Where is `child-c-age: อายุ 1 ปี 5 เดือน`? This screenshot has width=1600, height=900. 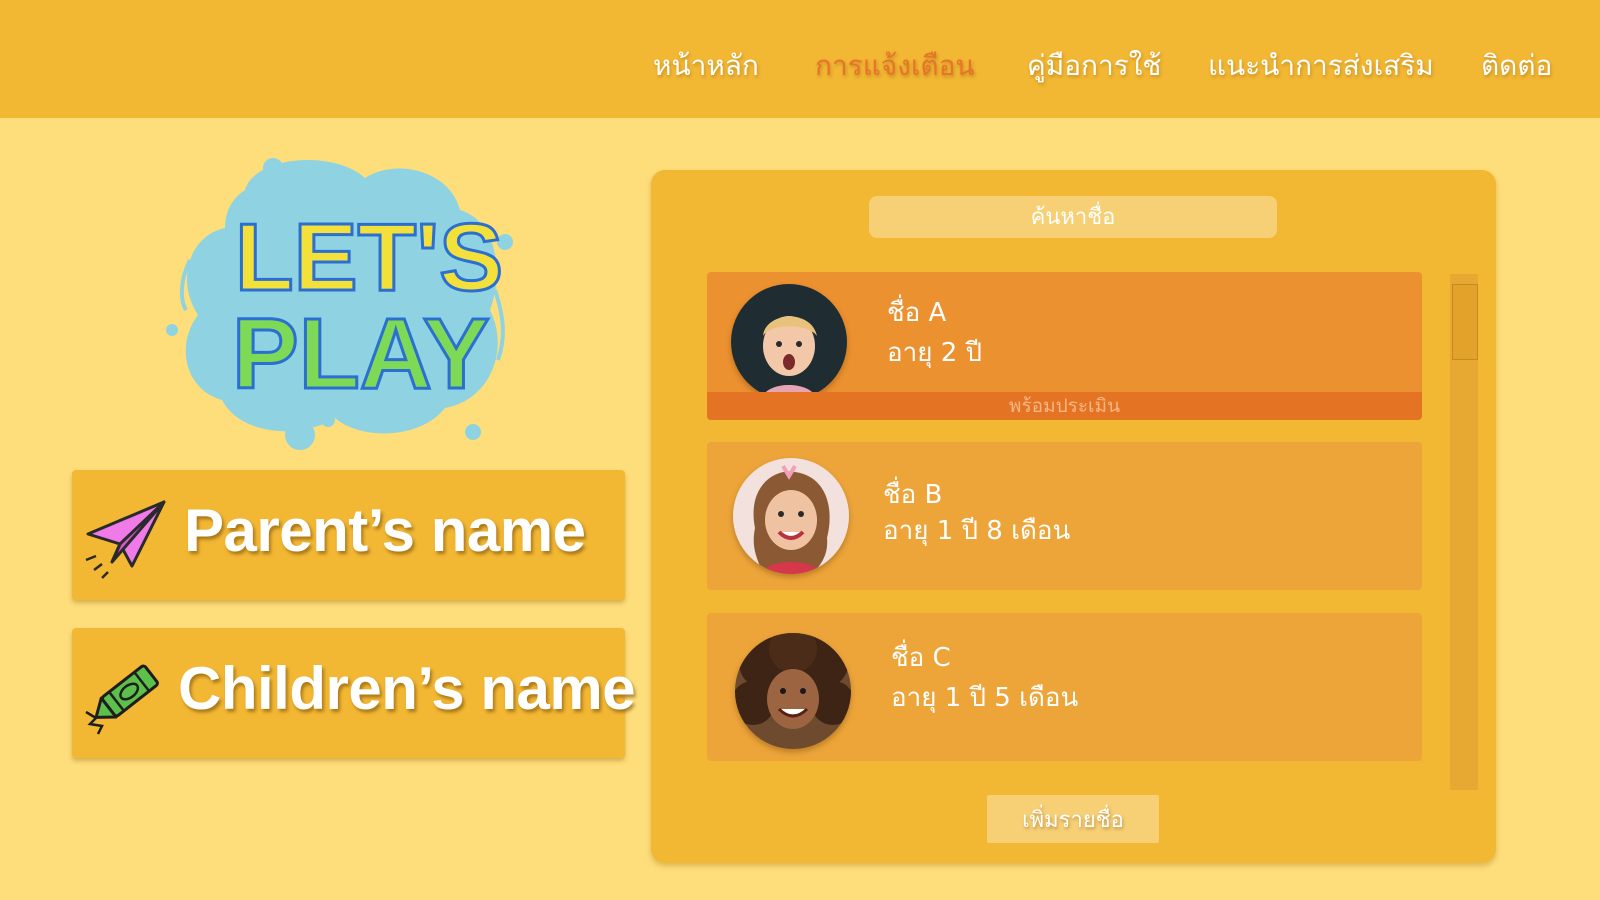 child-c-age: อายุ 1 ปี 5 เดือน is located at coordinates (985, 698).